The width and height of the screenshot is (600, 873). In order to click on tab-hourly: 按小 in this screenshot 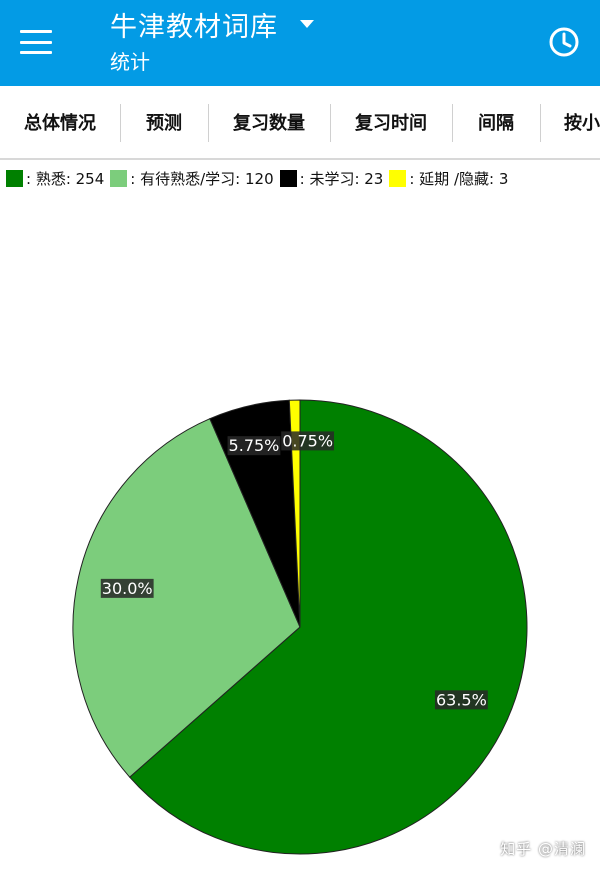, I will do `click(570, 122)`.